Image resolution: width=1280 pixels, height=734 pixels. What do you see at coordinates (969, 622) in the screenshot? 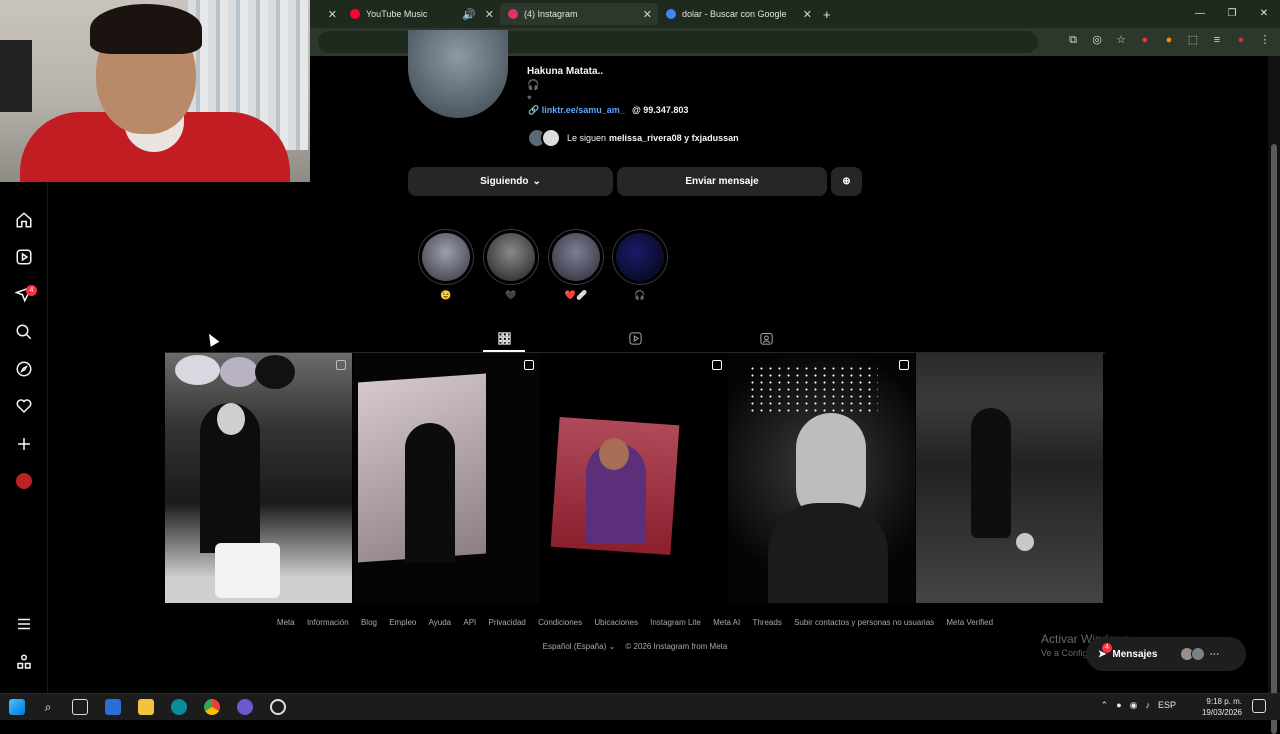
I see `footer-link: Meta Verified` at bounding box center [969, 622].